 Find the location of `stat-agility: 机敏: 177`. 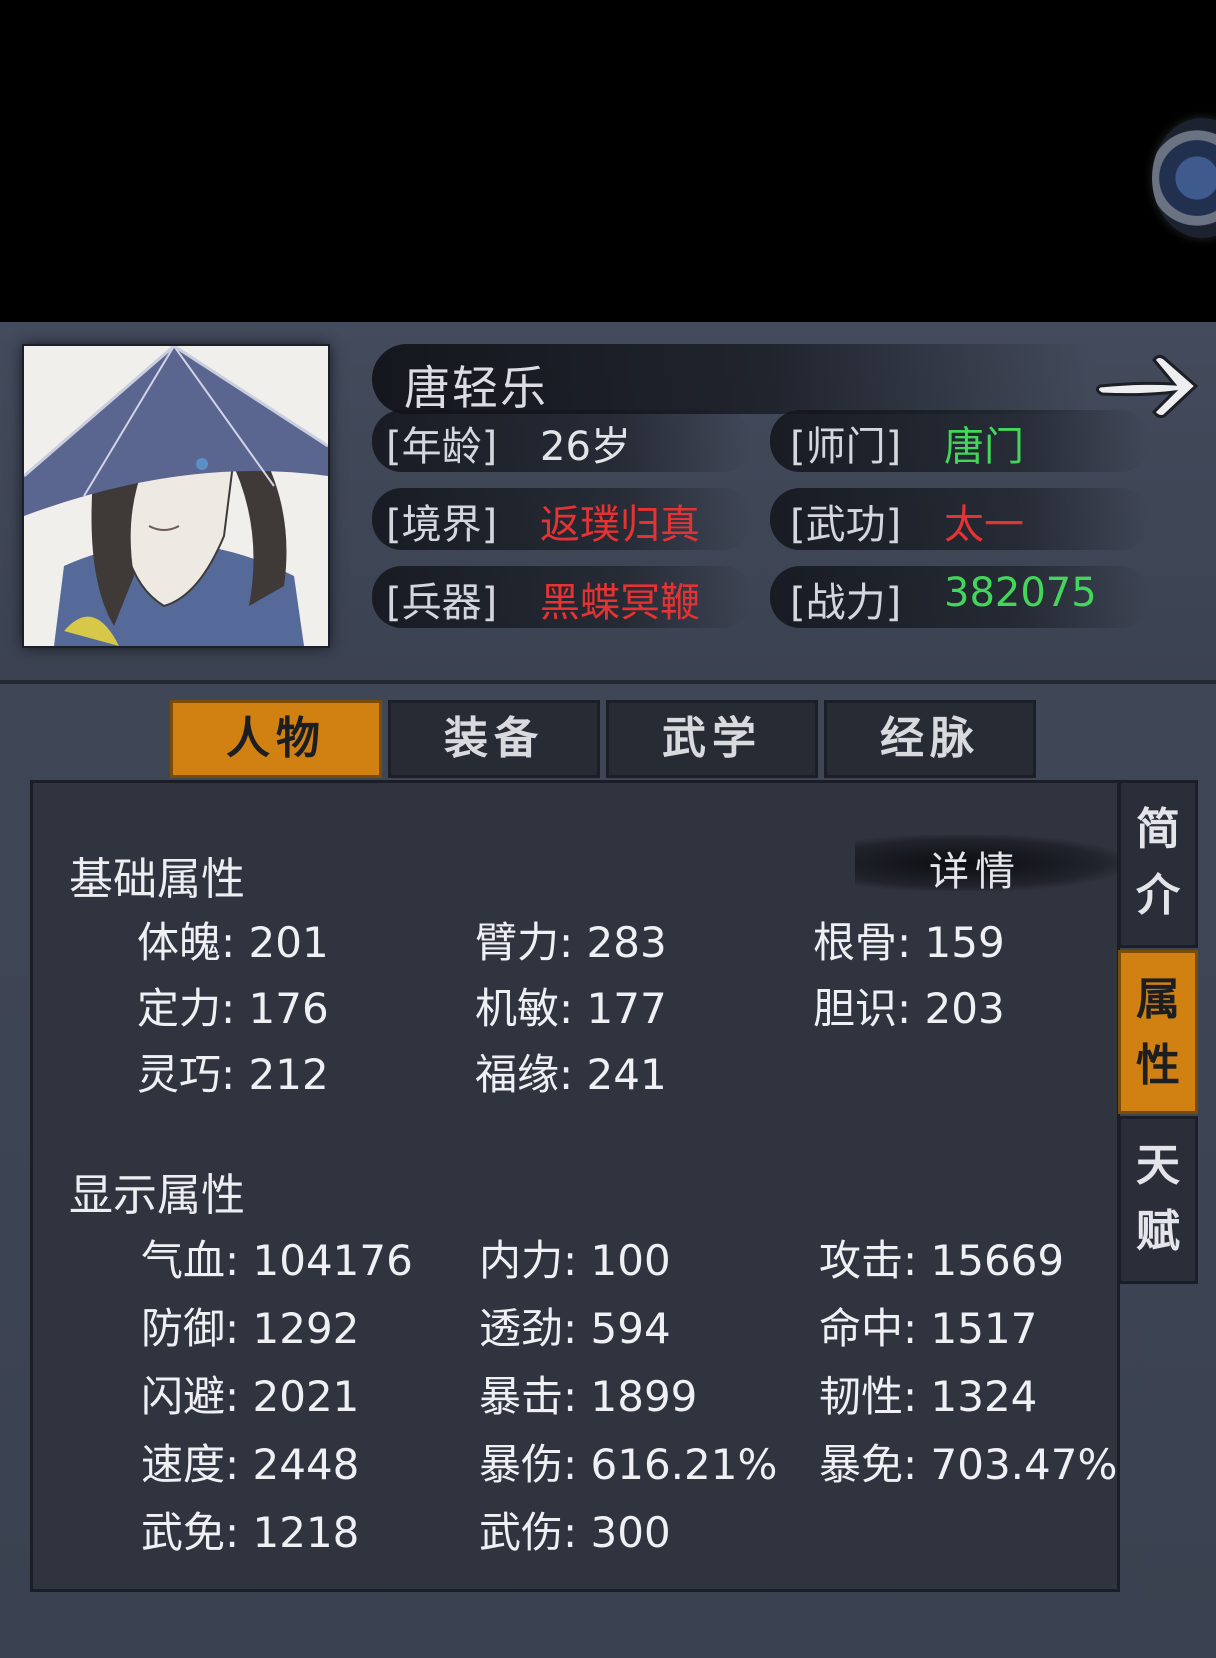

stat-agility: 机敏: 177 is located at coordinates (571, 1008).